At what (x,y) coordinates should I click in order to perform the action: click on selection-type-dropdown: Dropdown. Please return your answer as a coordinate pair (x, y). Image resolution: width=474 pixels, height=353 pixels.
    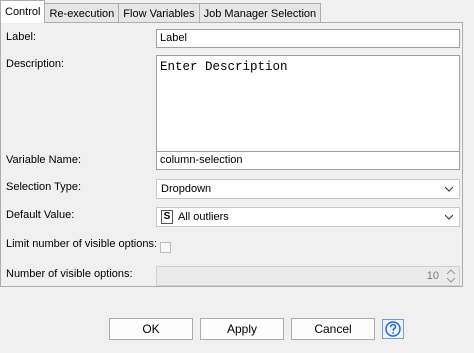
    Looking at the image, I should click on (308, 189).